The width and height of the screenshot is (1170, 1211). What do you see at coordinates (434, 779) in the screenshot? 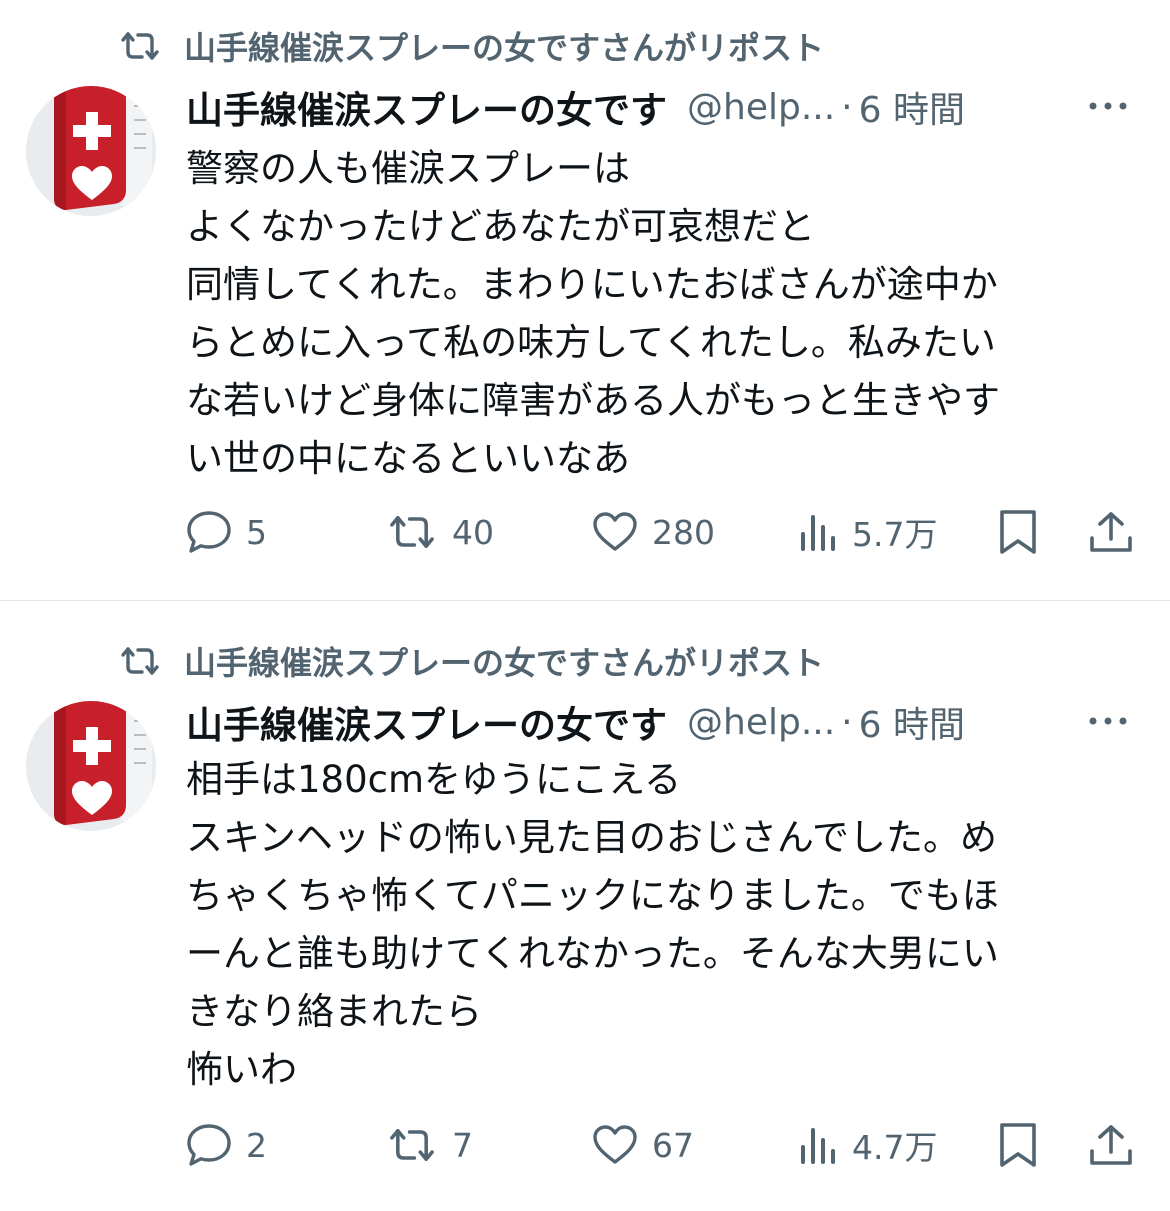
I see `tweet-text-line: 相手は180cmをゆうにこえる` at bounding box center [434, 779].